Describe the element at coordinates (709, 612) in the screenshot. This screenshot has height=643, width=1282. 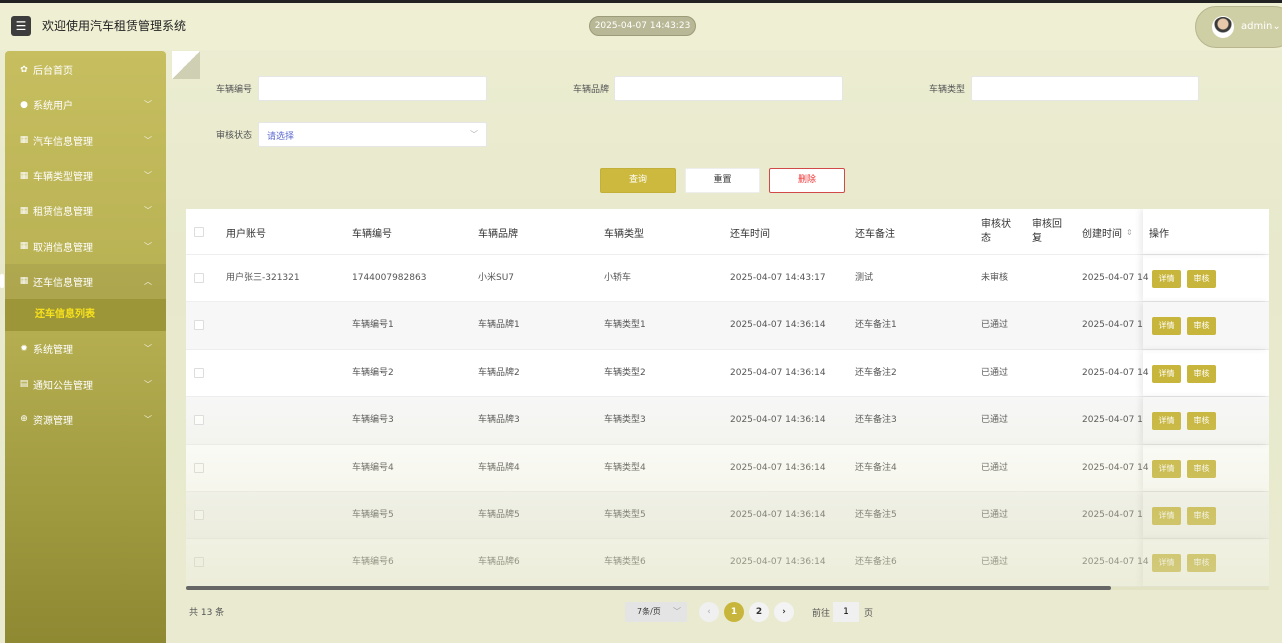
I see `prev-page-button: ‹` at that location.